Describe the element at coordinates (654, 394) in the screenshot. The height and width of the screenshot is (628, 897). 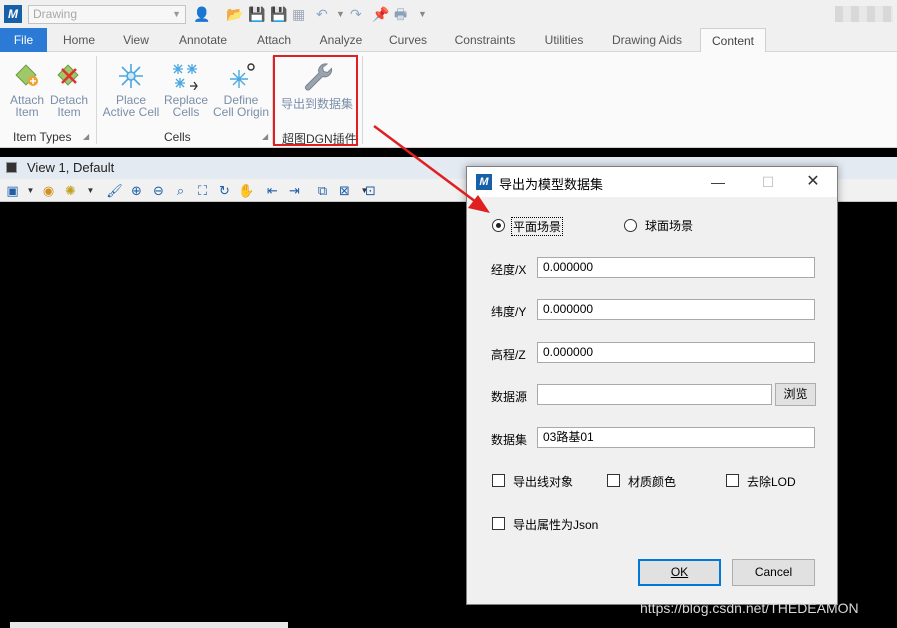
I see `datasource-input` at that location.